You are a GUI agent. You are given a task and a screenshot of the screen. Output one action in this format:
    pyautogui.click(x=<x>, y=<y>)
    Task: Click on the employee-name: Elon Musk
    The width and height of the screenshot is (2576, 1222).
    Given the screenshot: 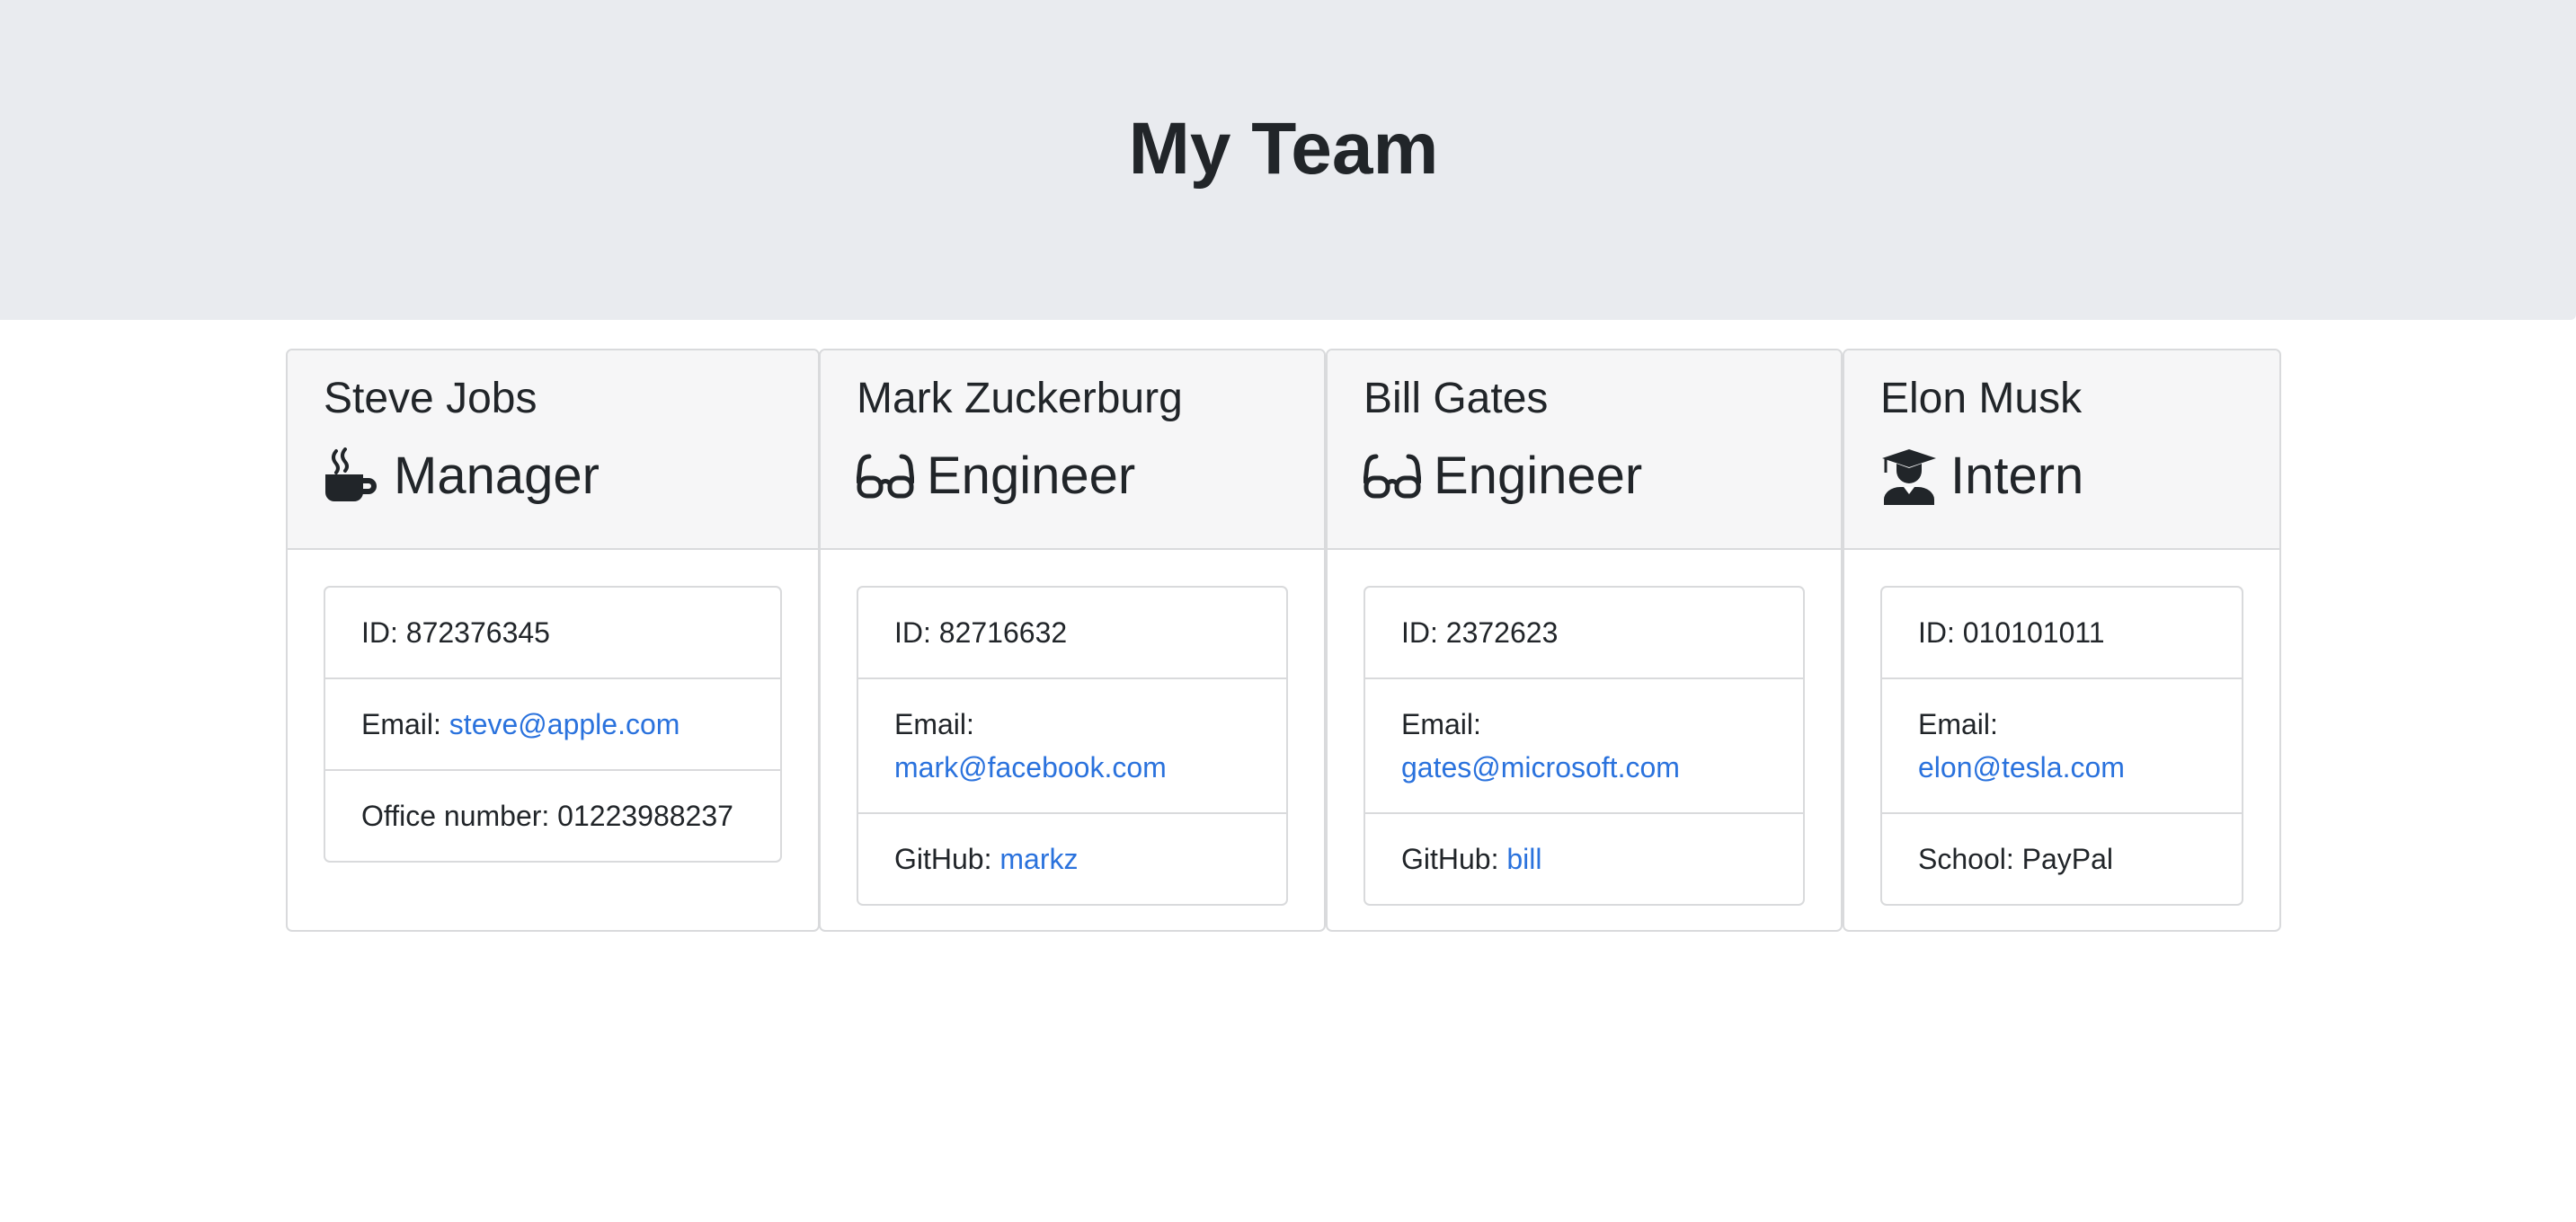 What is the action you would take?
    pyautogui.click(x=1981, y=398)
    